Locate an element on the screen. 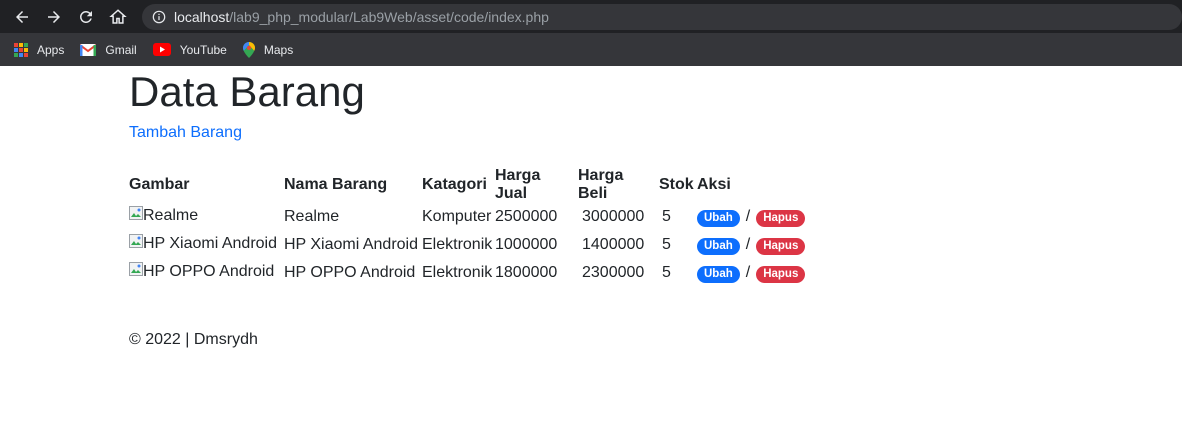  buy-price-cell: 3000000 is located at coordinates (613, 216).